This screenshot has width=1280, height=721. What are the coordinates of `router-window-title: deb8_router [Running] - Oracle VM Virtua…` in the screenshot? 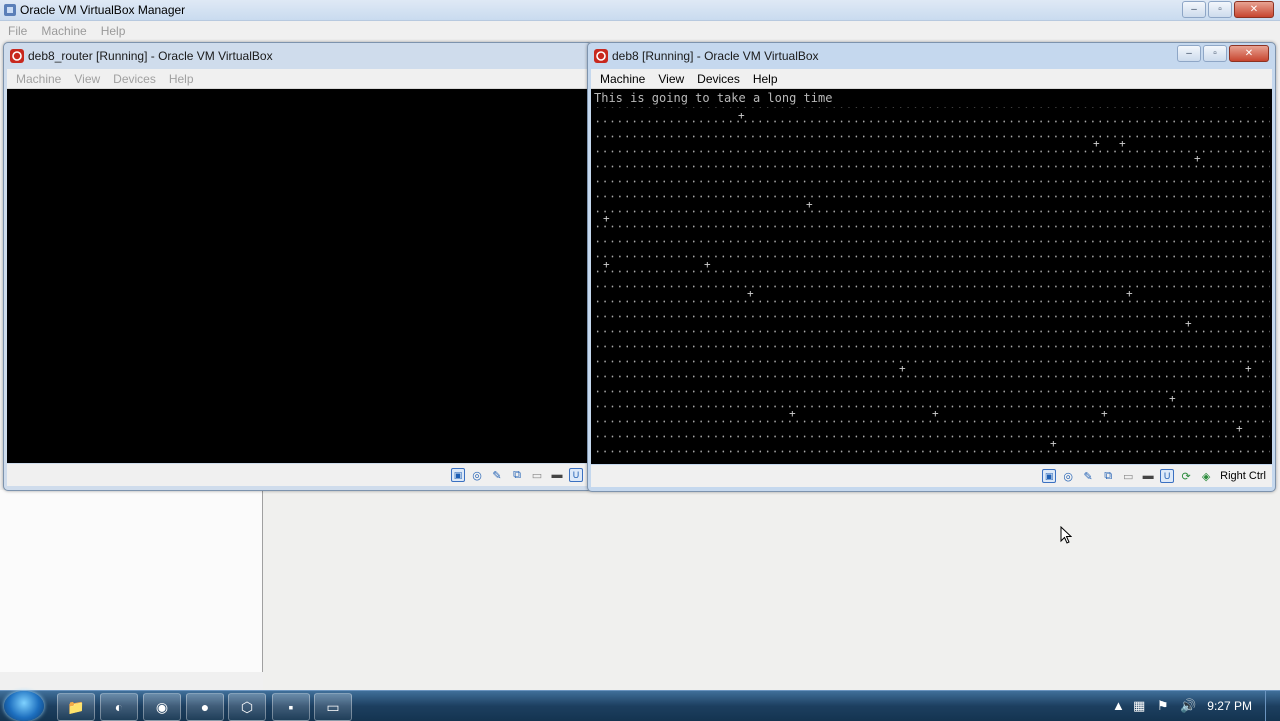 It's located at (150, 56).